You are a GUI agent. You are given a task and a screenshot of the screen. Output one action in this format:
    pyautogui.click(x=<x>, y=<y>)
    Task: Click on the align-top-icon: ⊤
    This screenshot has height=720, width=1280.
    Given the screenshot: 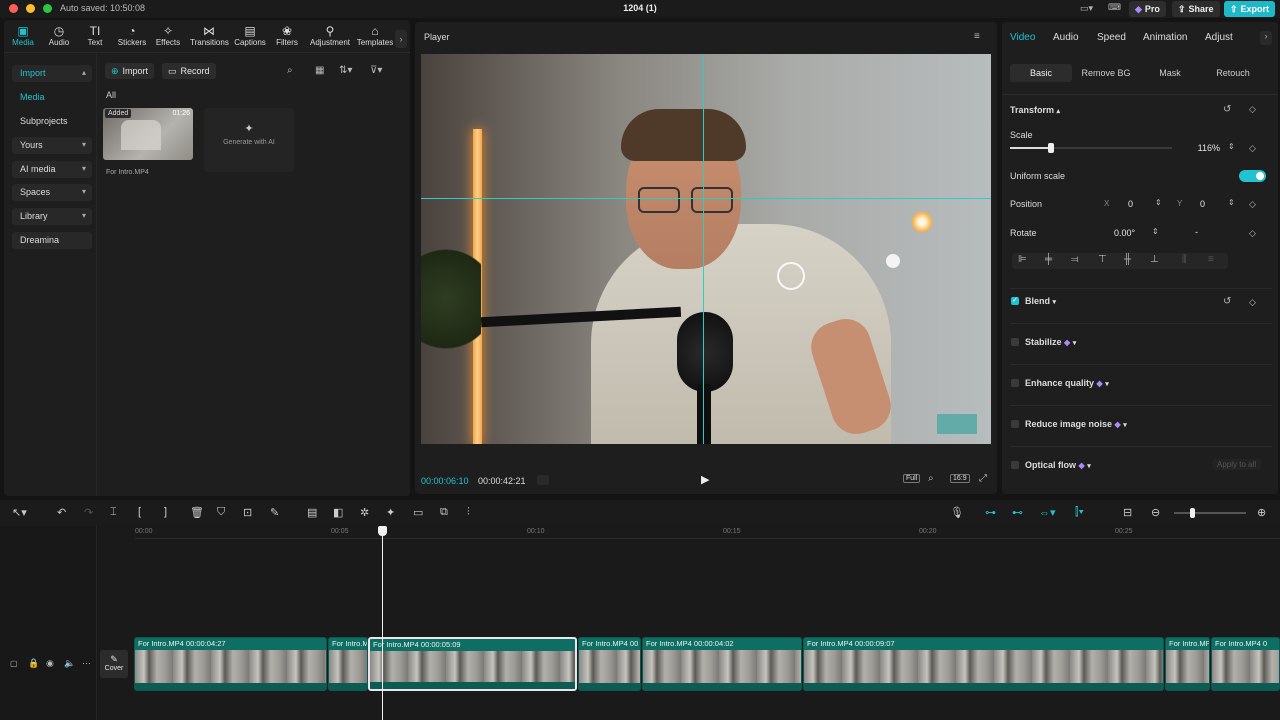 What is the action you would take?
    pyautogui.click(x=1102, y=259)
    